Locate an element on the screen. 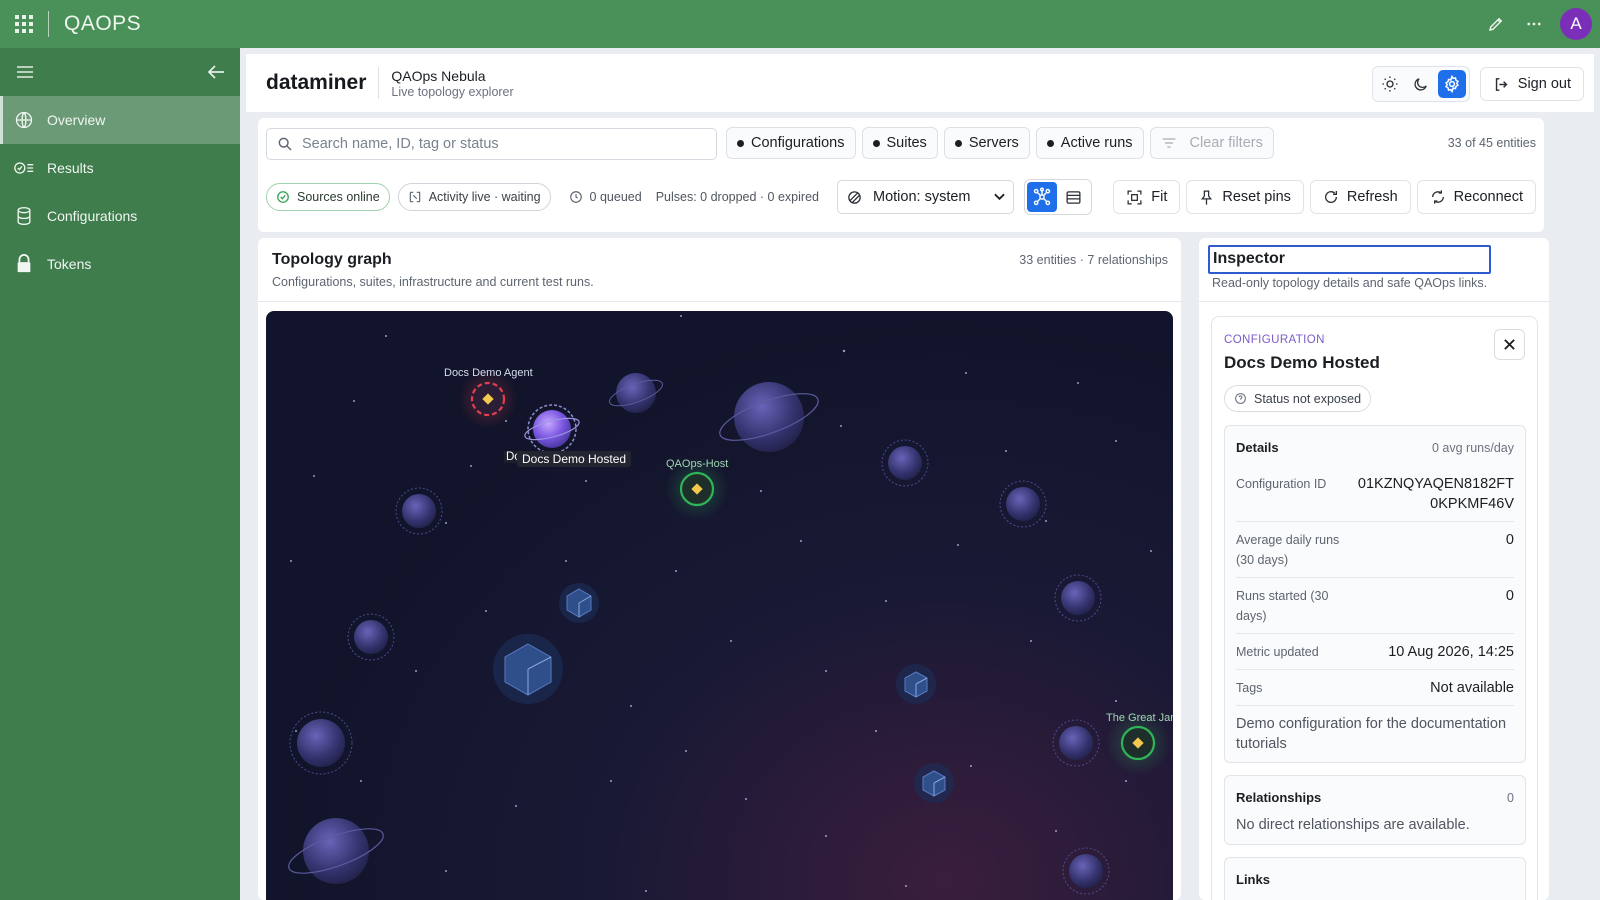 The width and height of the screenshot is (1600, 900). help-circle-icon is located at coordinates (1240, 398).